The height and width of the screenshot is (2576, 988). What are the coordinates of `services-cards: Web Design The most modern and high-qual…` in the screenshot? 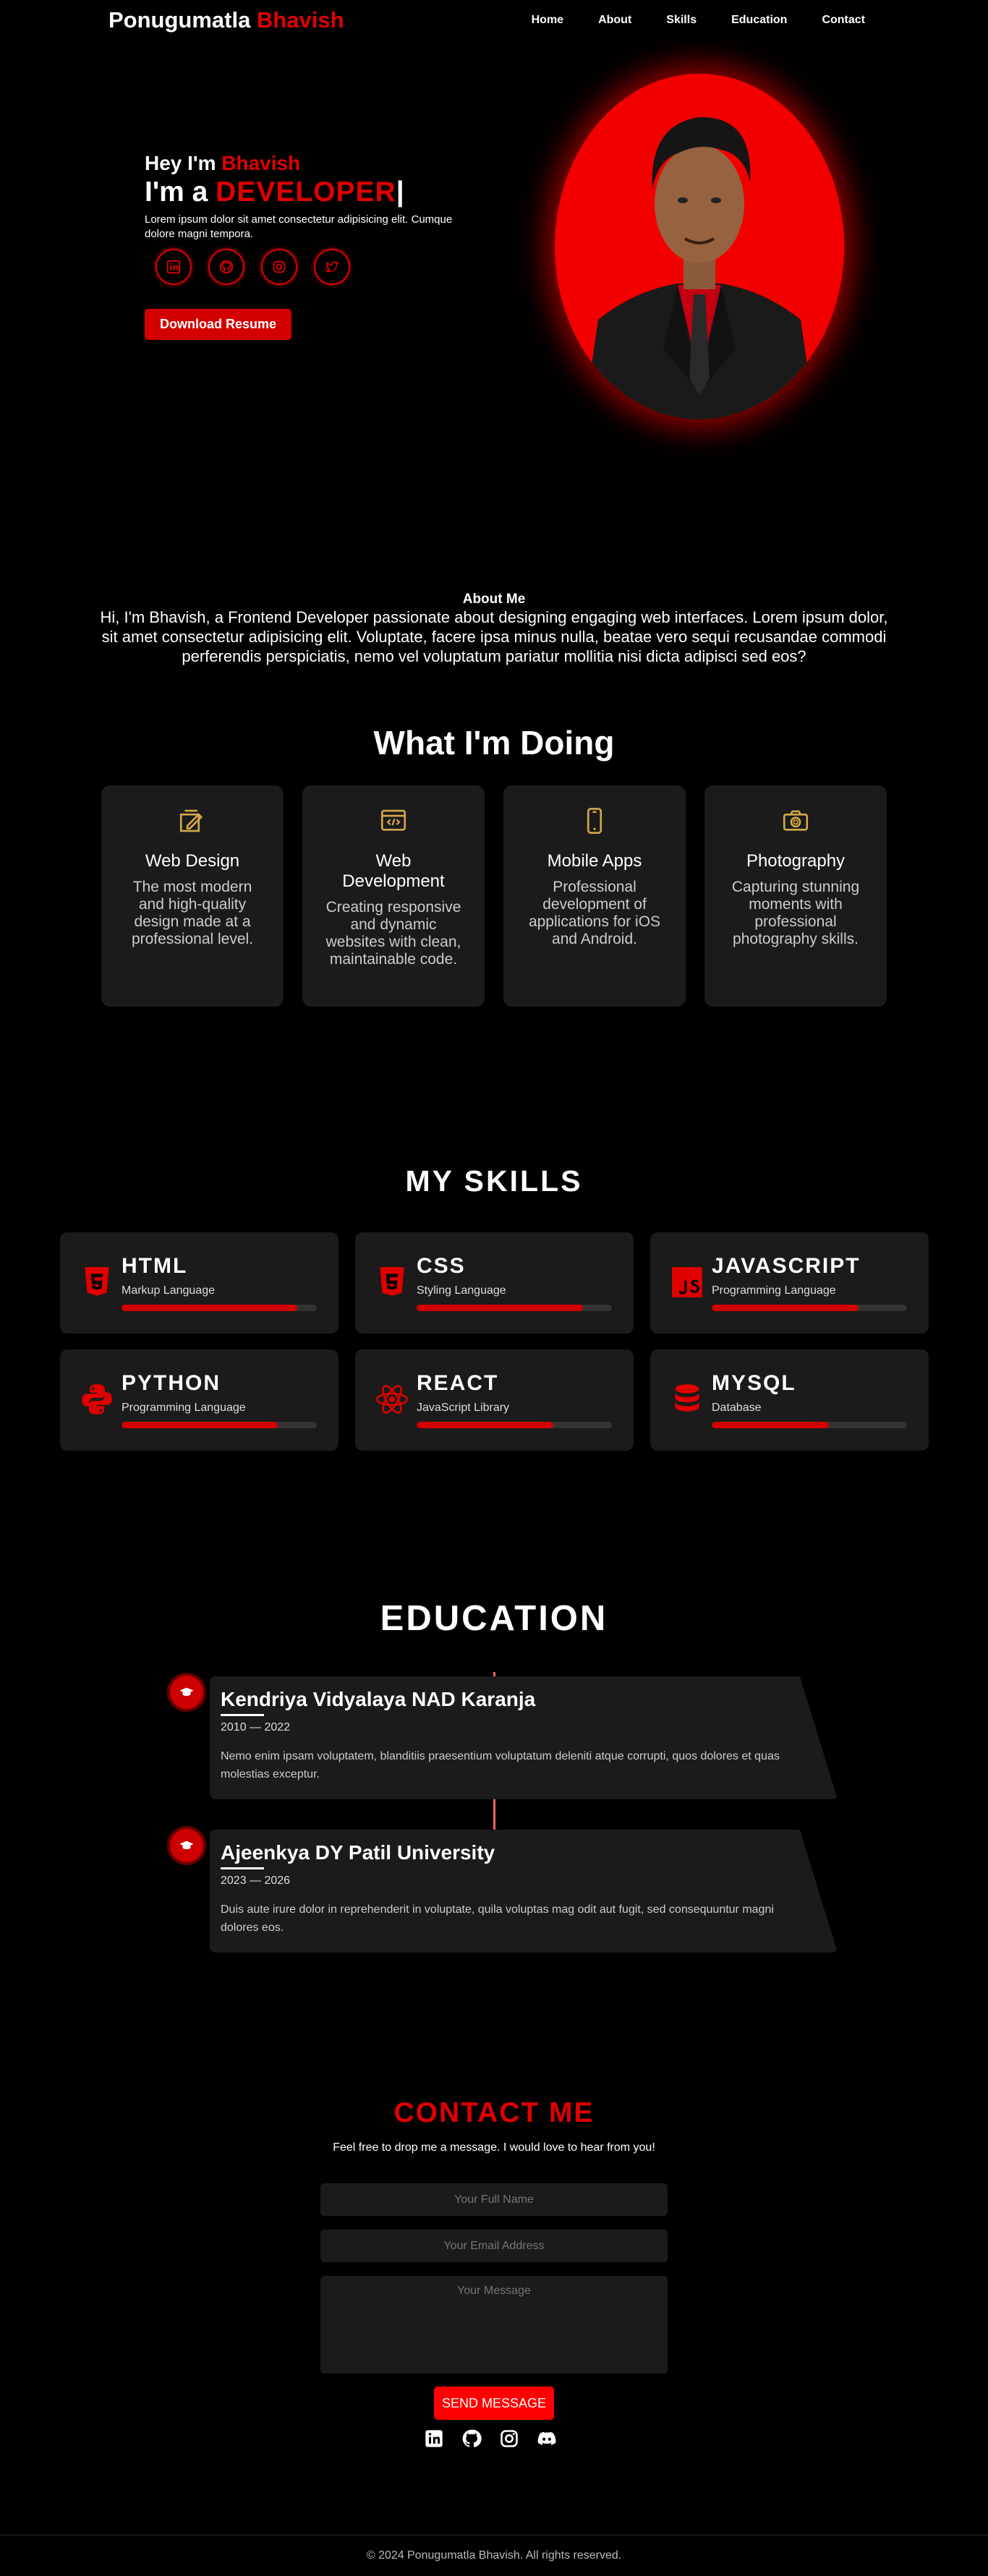 It's located at (494, 896).